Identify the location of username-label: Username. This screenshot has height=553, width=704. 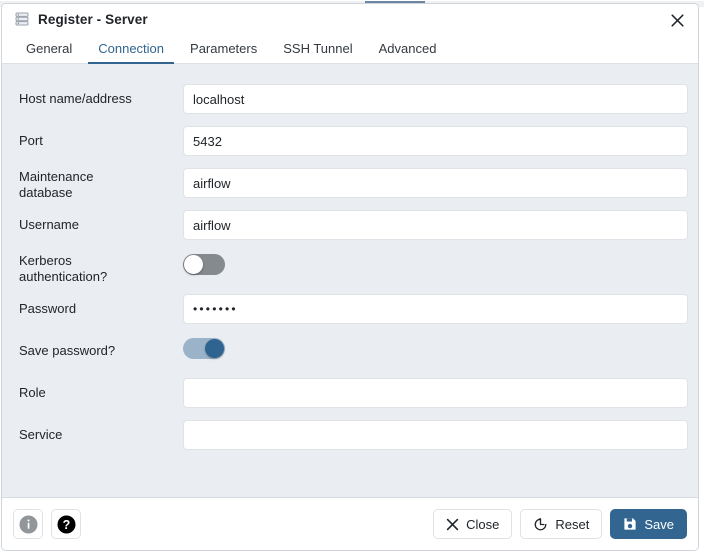
(49, 224).